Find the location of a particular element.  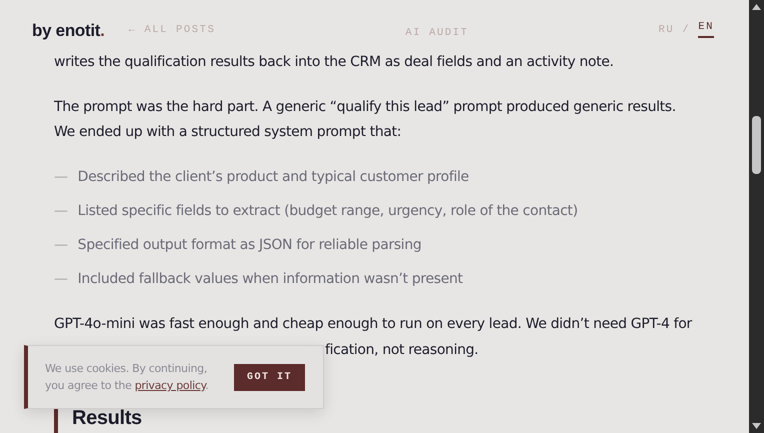

paragraph-line: The prompt was the hard part. A generic “qualify this lead” prompt produced generic results. is located at coordinates (365, 107).